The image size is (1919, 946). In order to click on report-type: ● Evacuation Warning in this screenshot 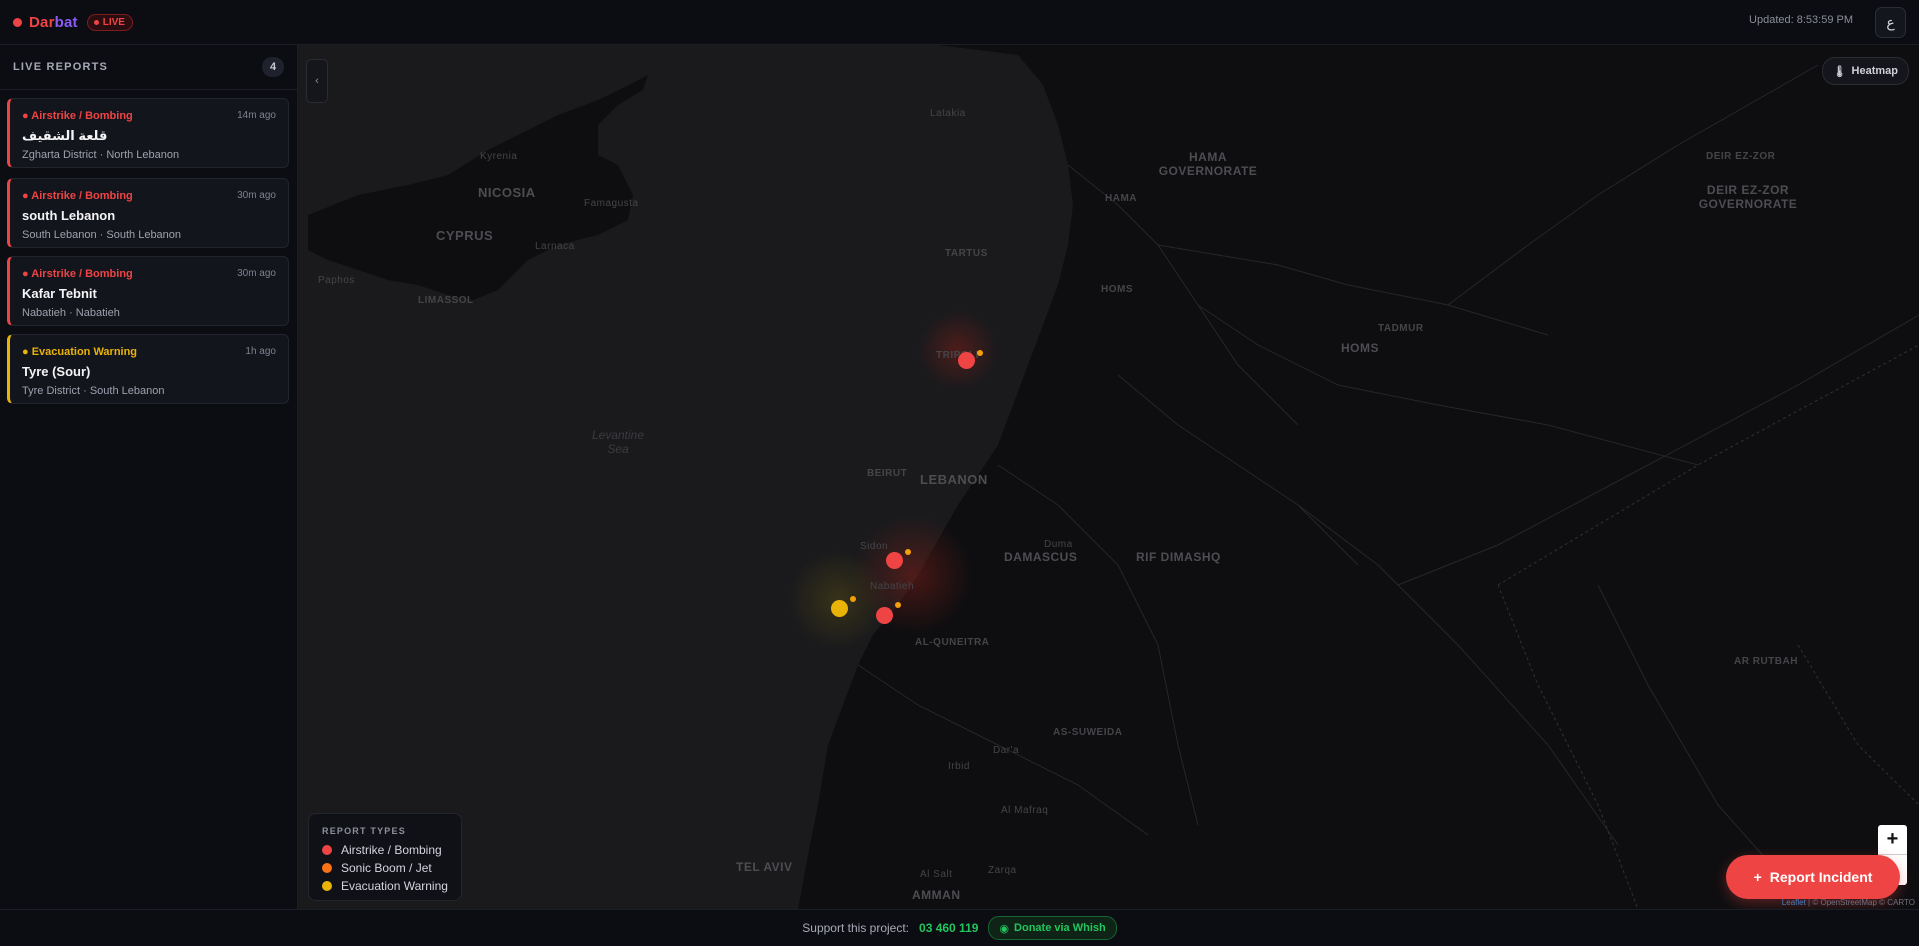, I will do `click(80, 352)`.